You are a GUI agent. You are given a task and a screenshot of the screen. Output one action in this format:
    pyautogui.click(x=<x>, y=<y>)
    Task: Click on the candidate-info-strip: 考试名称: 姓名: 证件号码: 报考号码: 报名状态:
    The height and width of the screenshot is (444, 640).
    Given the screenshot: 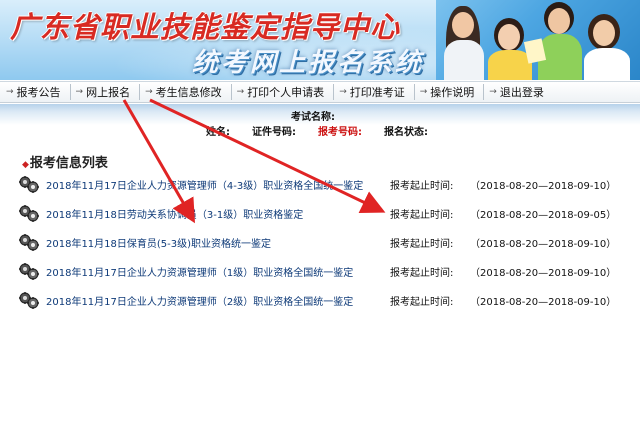 What is the action you would take?
    pyautogui.click(x=320, y=123)
    